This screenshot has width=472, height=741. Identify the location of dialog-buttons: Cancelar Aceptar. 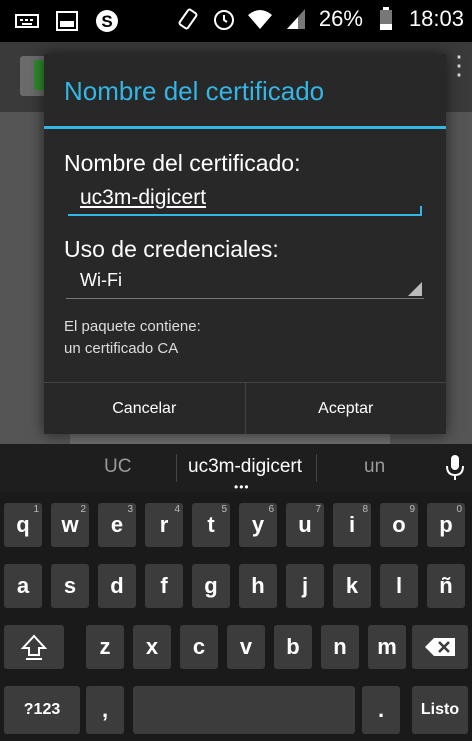
(245, 408).